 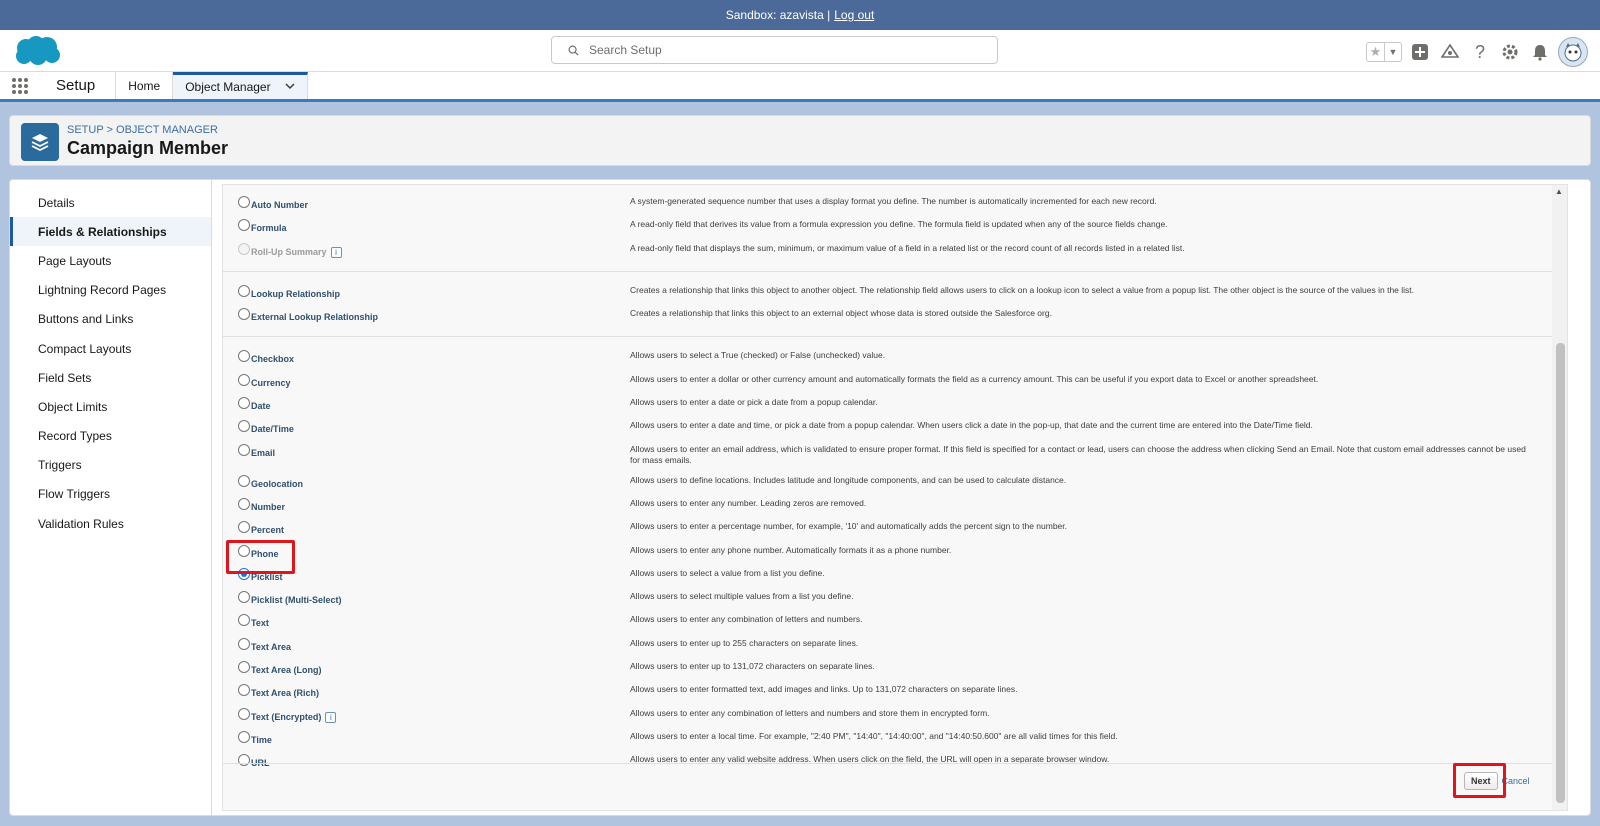 I want to click on field-type-label: External Lookup Relationship, so click(x=315, y=317).